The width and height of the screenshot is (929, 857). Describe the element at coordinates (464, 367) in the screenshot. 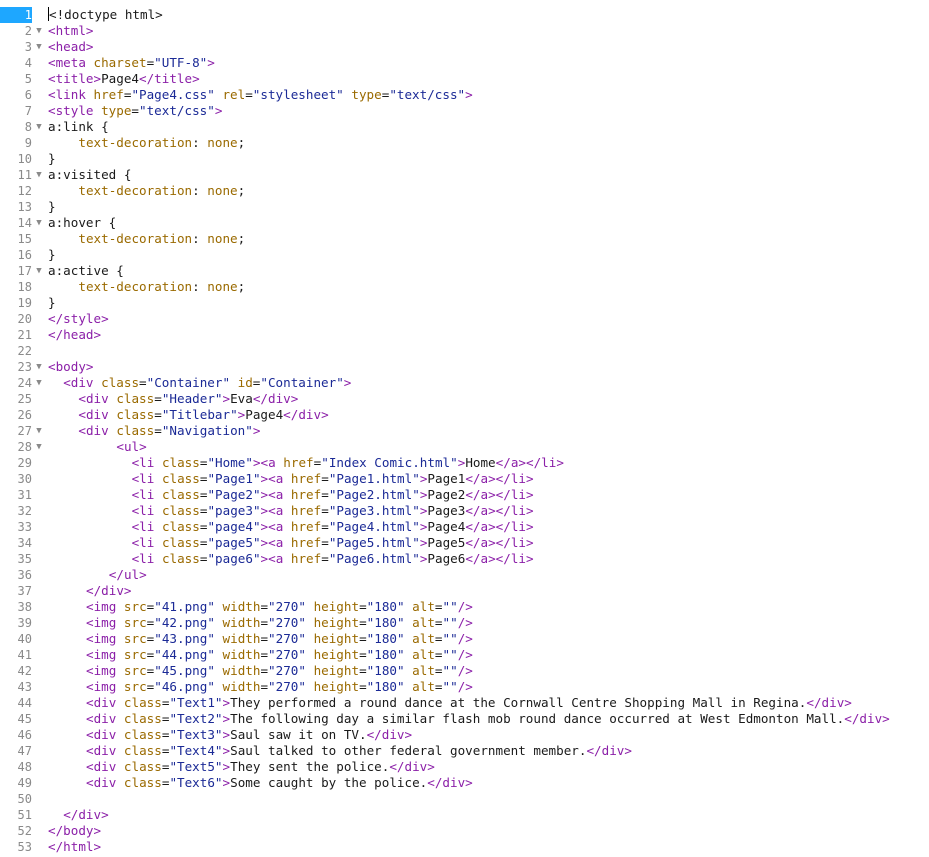

I see `code-line: 23 ▼ <body>` at that location.